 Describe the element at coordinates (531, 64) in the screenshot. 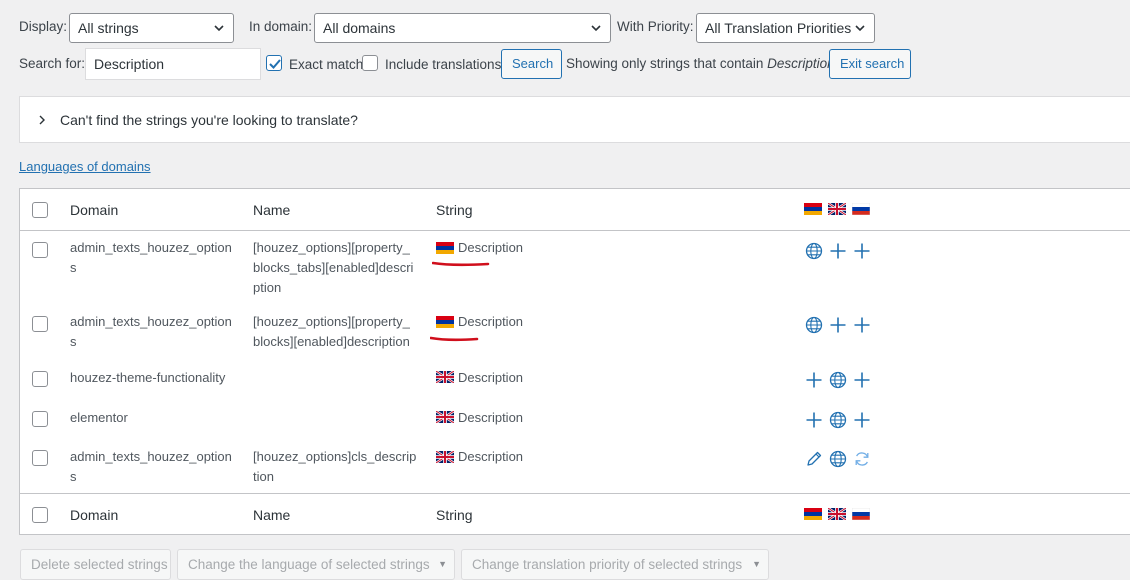

I see `search-button: Search` at that location.